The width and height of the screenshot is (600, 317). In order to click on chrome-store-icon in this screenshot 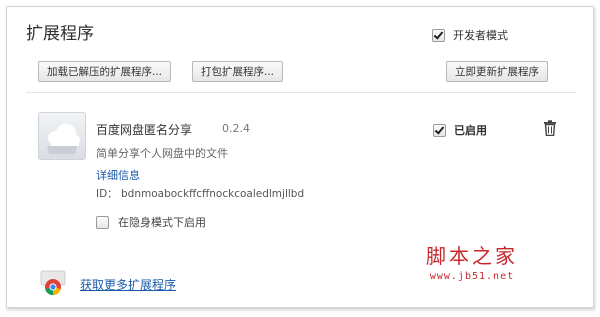, I will do `click(53, 283)`.